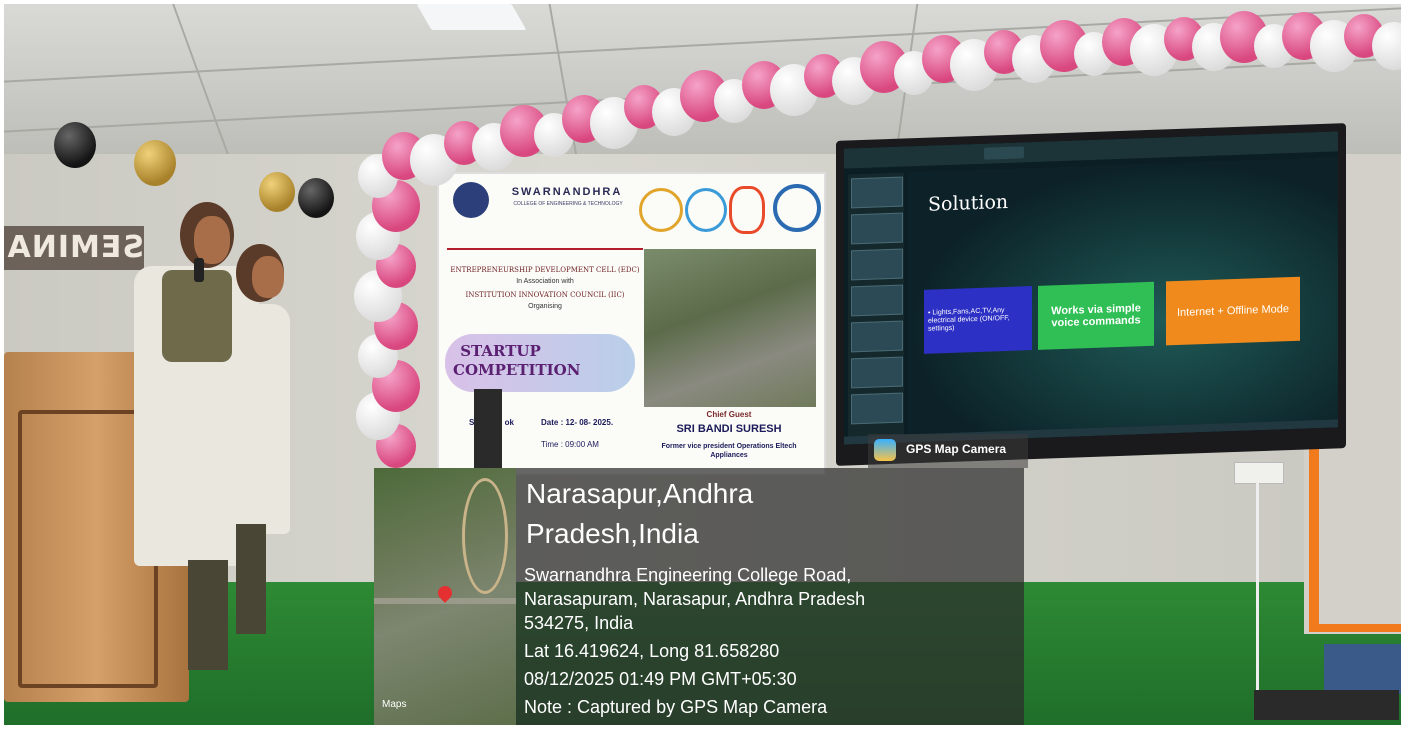  What do you see at coordinates (394, 704) in the screenshot?
I see `maps-label: Maps` at bounding box center [394, 704].